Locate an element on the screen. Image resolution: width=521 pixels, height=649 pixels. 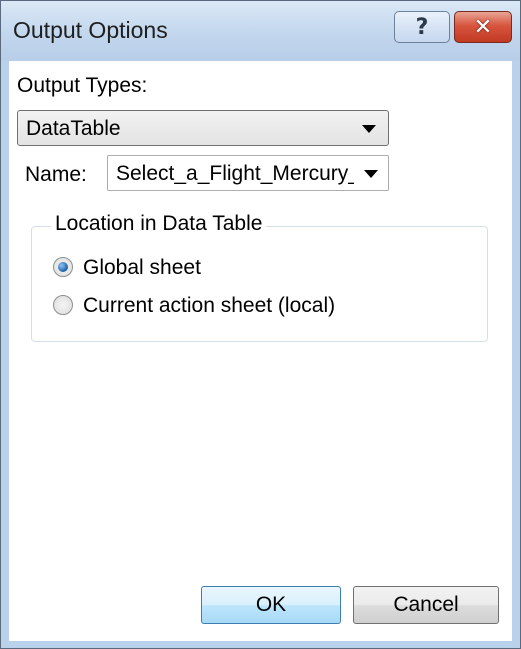
global-sheet-label: Global sheet is located at coordinates (142, 268).